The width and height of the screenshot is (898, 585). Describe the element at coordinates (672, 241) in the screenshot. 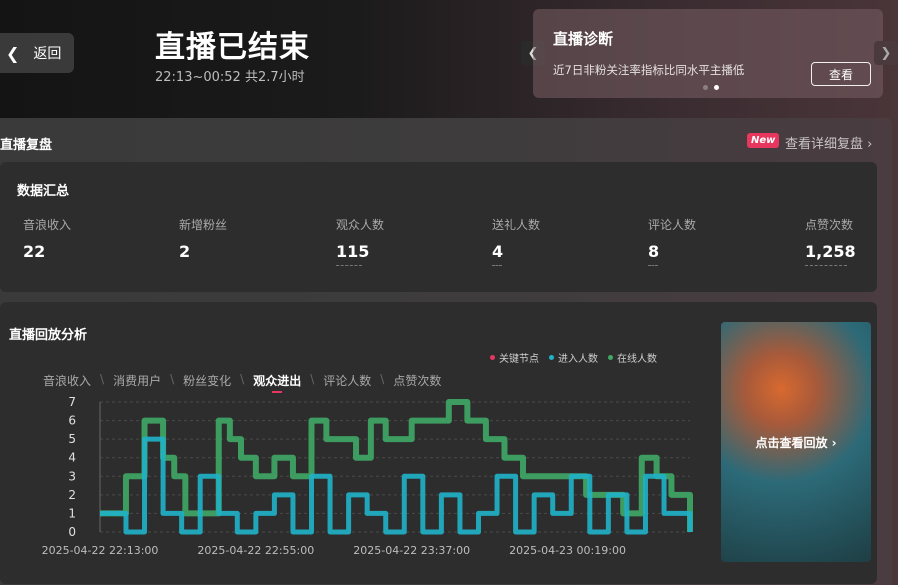

I see `metric-commenters: 评论人数 8` at that location.